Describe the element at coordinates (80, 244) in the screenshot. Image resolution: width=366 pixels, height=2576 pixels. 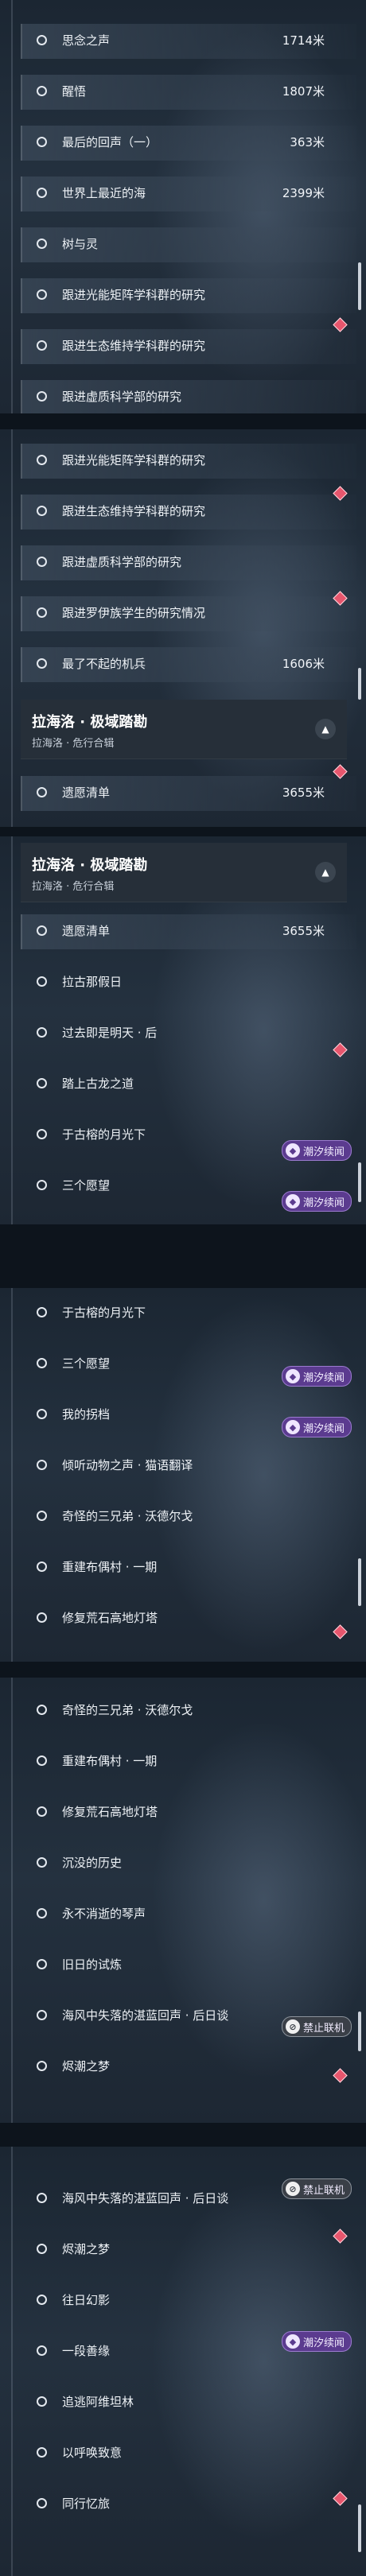
I see `quest-title: 树与灵` at that location.